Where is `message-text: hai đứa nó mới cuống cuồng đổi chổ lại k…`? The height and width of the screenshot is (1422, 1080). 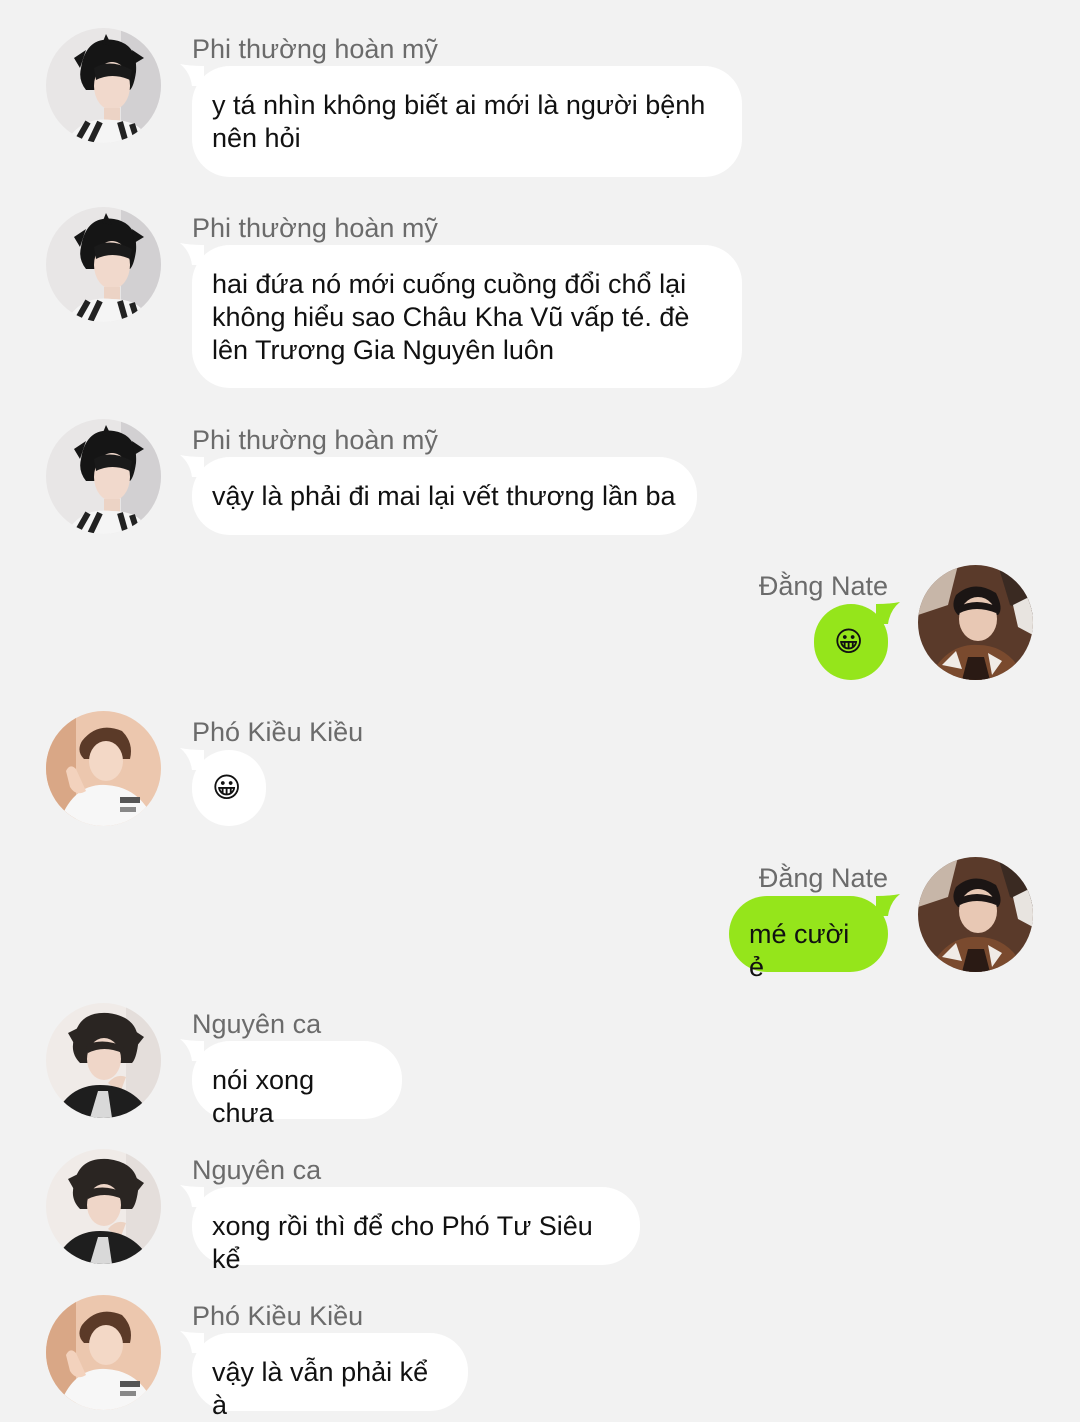 message-text: hai đứa nó mới cuống cuồng đổi chổ lại k… is located at coordinates (451, 317).